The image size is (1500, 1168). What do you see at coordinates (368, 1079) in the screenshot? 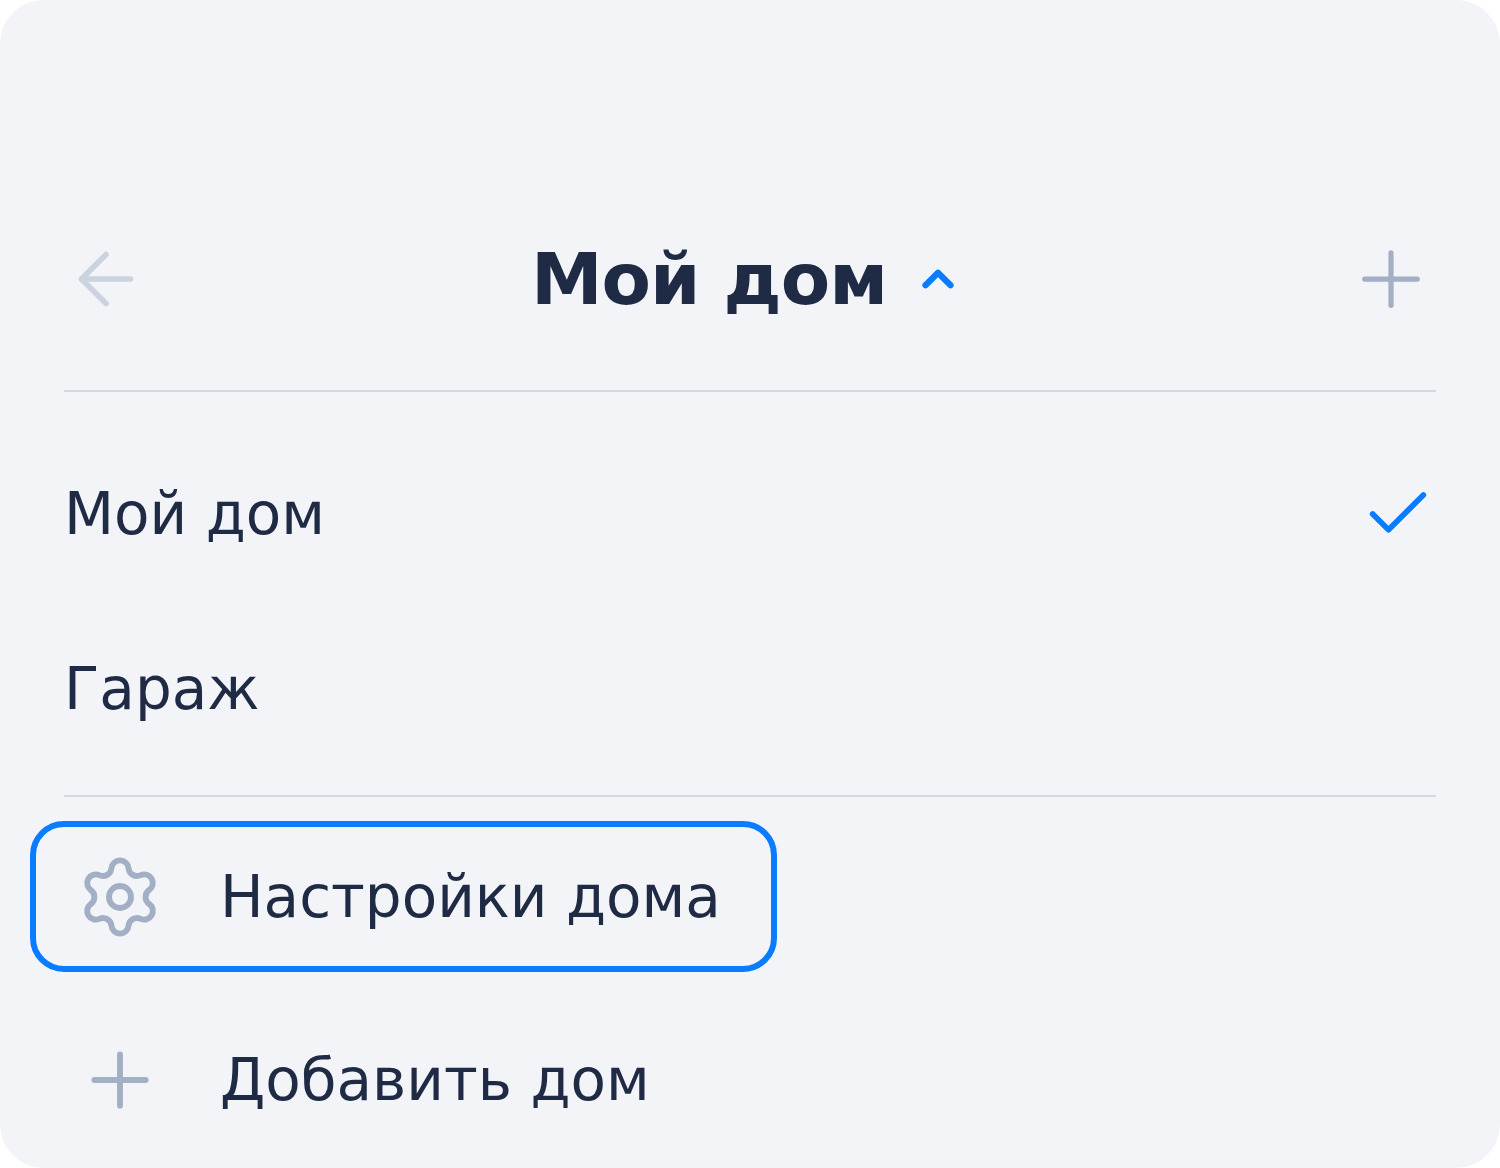
I see `add-home-button: Добавить дом` at bounding box center [368, 1079].